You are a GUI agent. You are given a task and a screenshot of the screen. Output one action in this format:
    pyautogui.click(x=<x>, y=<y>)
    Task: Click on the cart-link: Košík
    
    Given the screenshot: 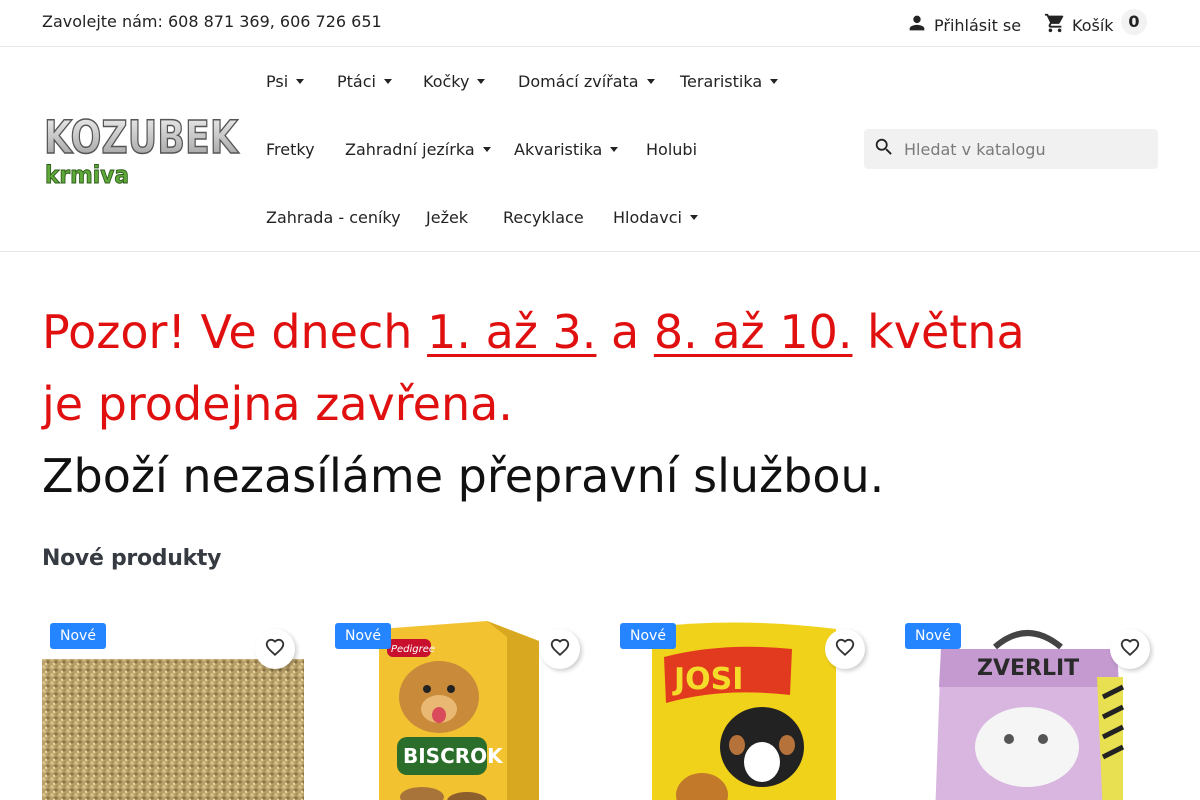 What is the action you would take?
    pyautogui.click(x=1079, y=25)
    